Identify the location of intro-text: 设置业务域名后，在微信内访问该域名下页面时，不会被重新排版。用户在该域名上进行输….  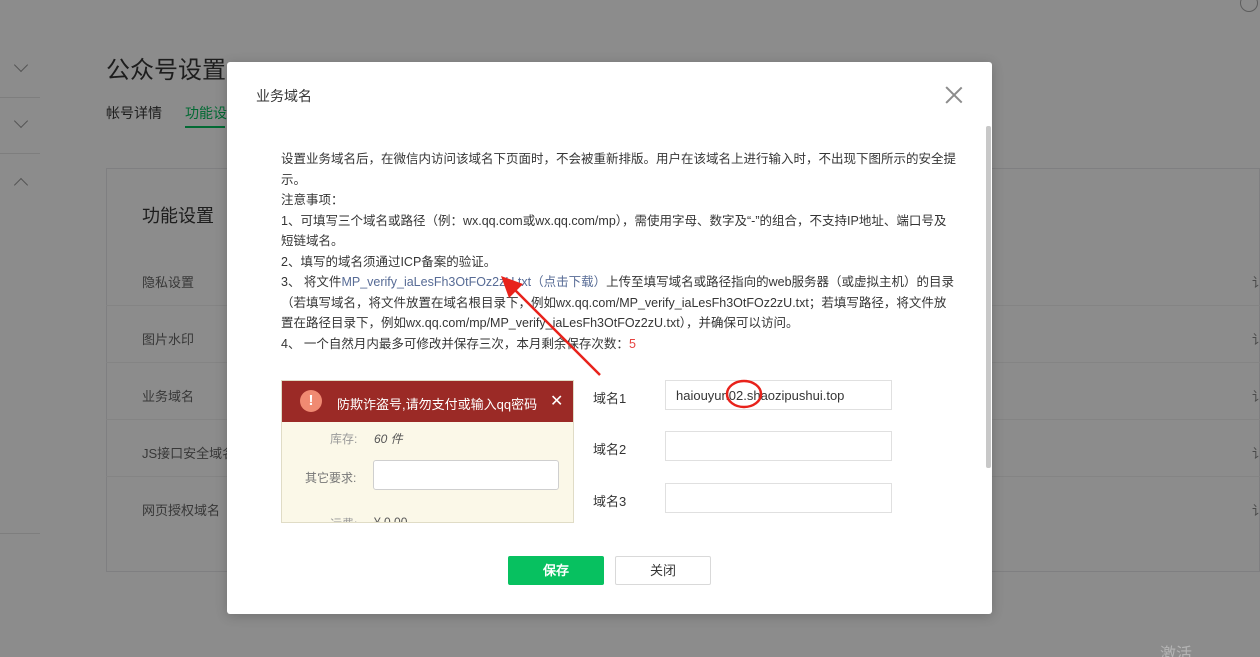
(619, 169).